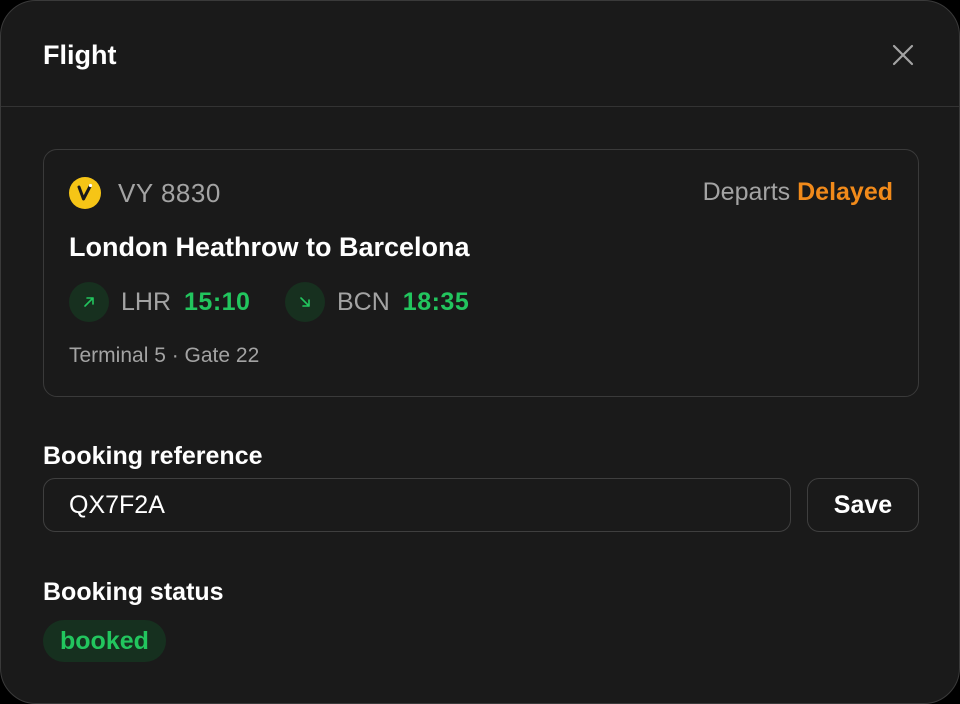 The height and width of the screenshot is (704, 960). What do you see at coordinates (436, 301) in the screenshot?
I see `arrival-time: 18:35` at bounding box center [436, 301].